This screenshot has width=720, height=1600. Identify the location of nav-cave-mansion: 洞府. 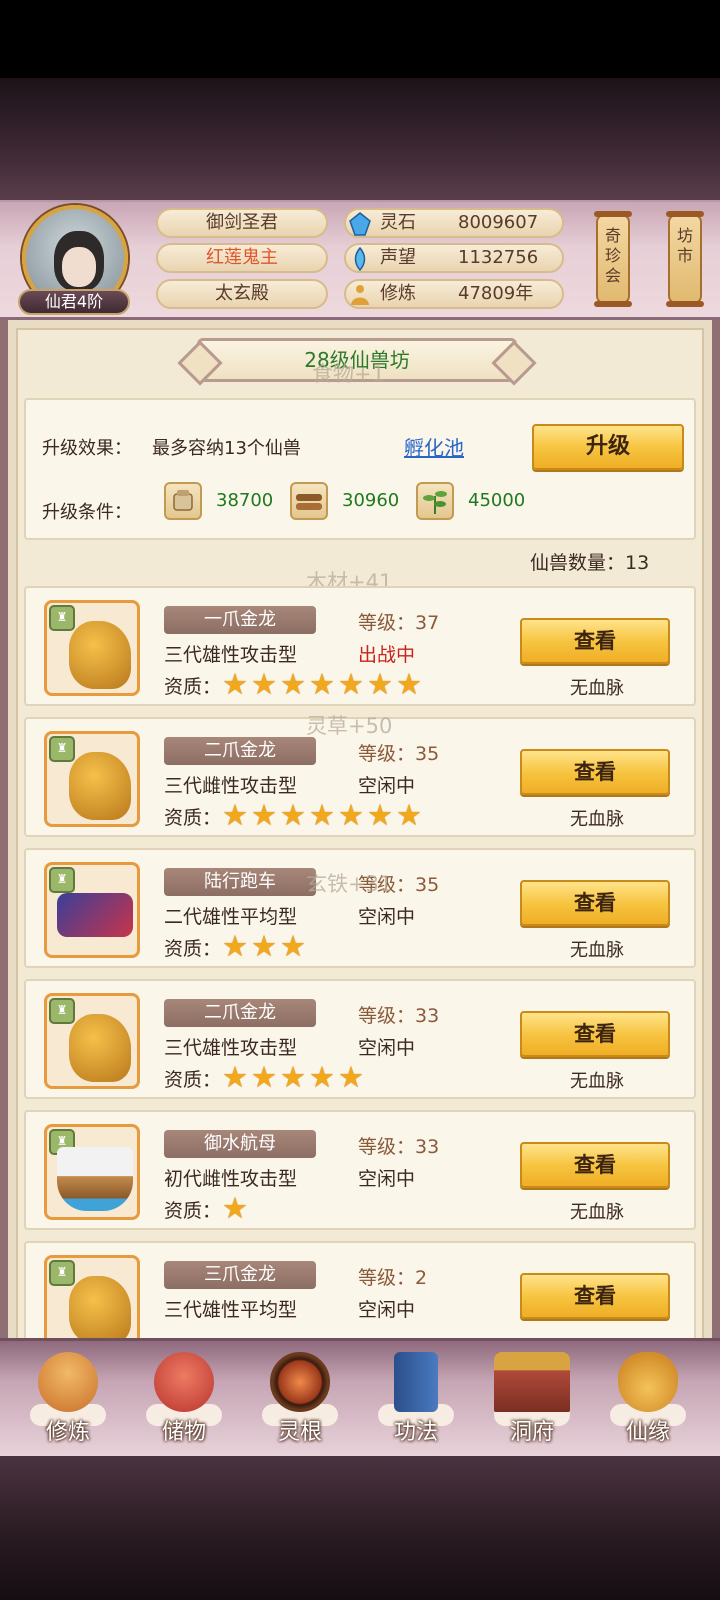
(532, 1400).